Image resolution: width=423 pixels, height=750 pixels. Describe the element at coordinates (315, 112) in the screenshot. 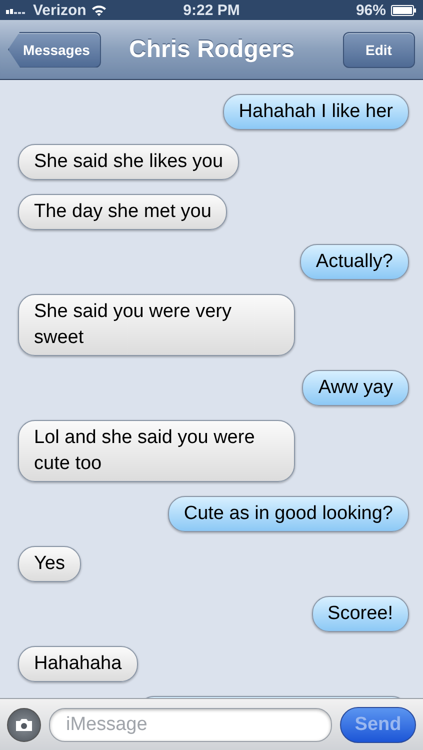

I see `message-bubble: Hahahah I like her` at that location.